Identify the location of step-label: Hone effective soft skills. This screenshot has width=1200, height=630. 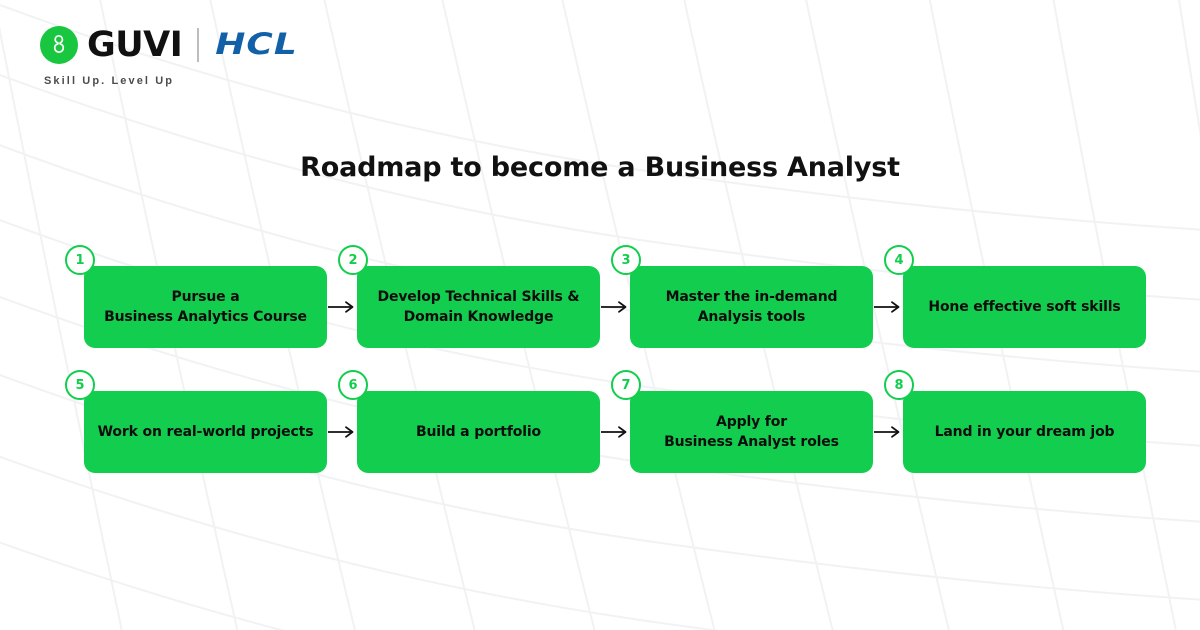
(1024, 306).